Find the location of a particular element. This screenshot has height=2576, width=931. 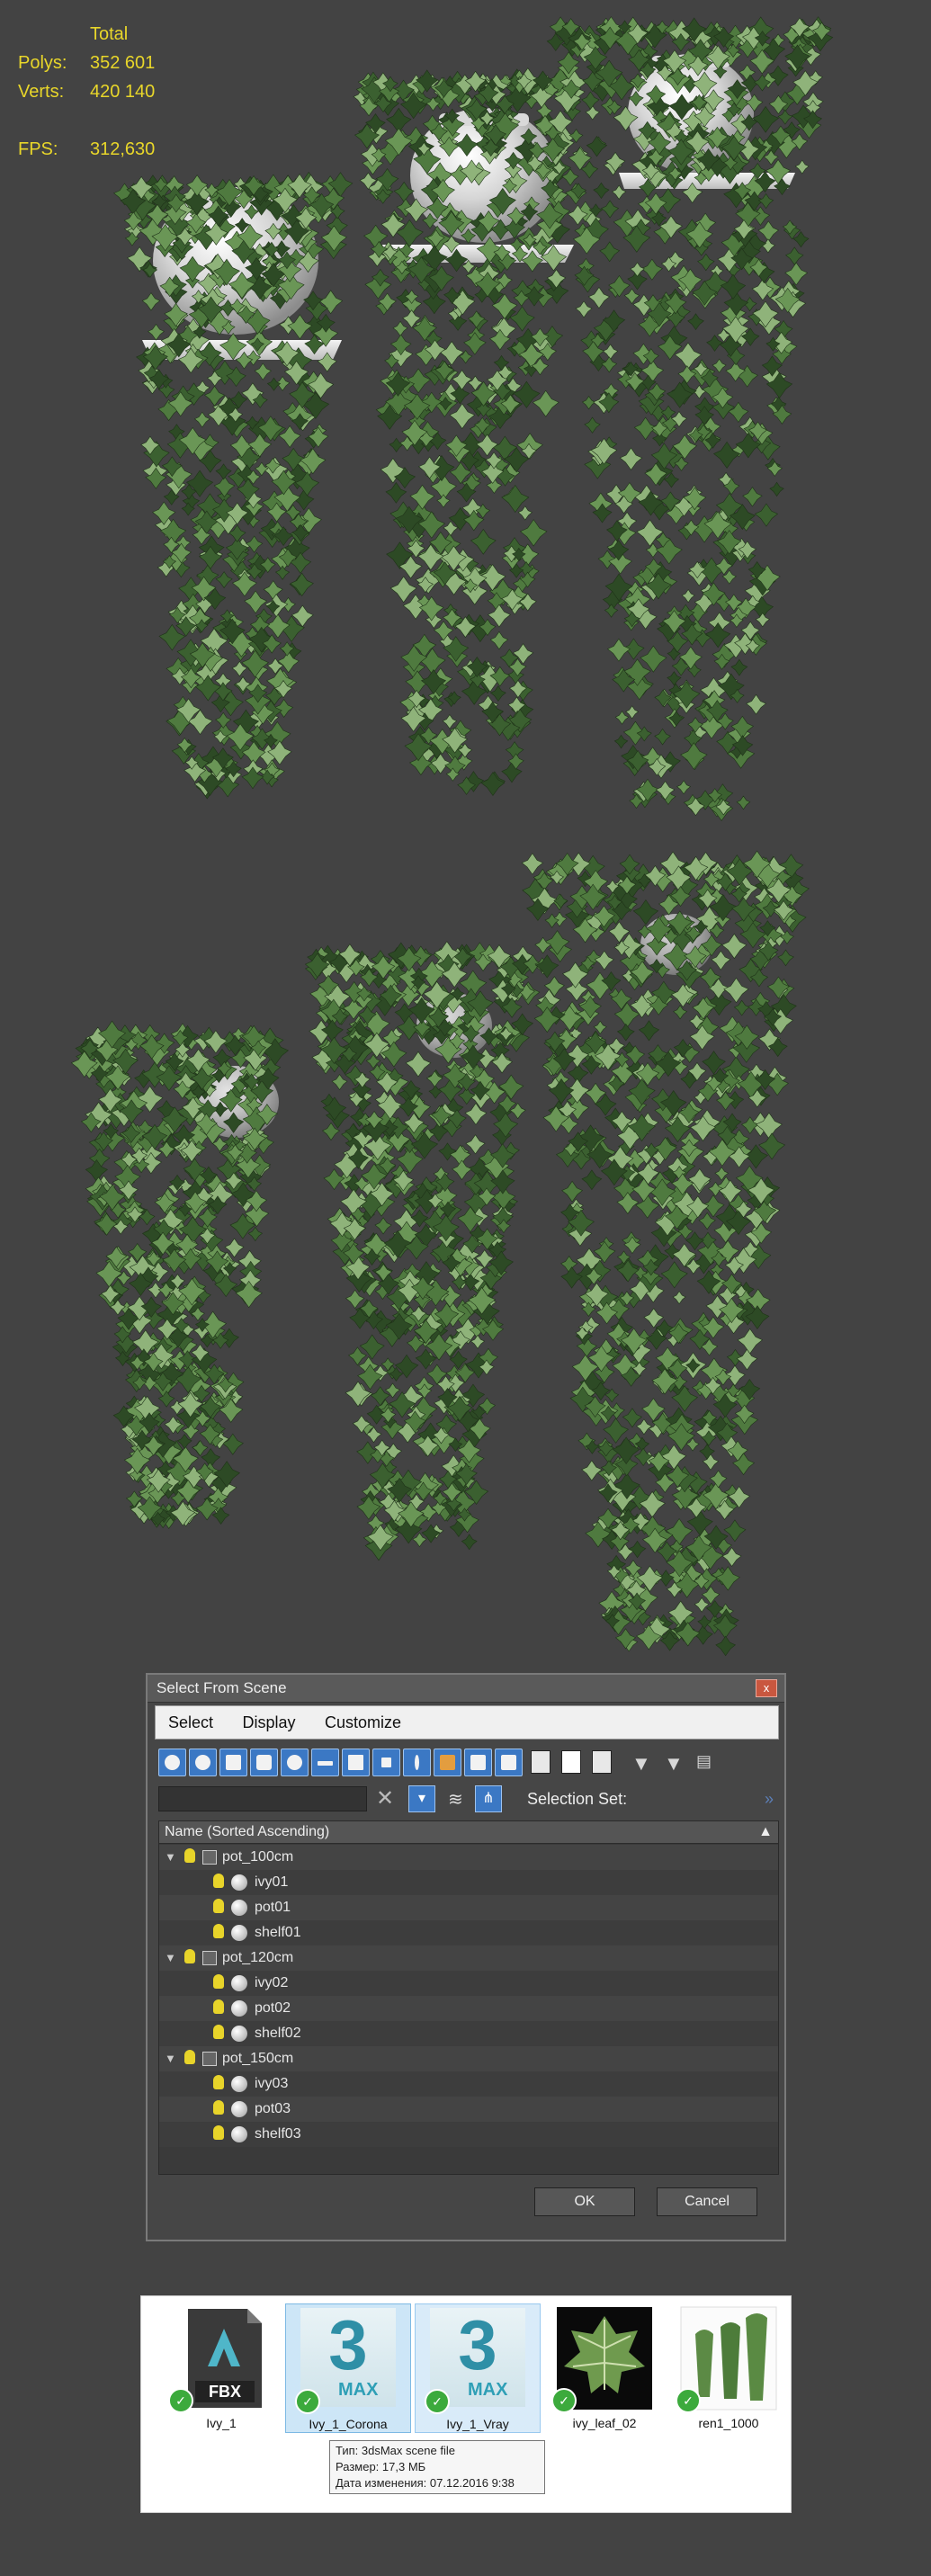

file-ren1-1000: ✓ ren1_1000 is located at coordinates (729, 2367).